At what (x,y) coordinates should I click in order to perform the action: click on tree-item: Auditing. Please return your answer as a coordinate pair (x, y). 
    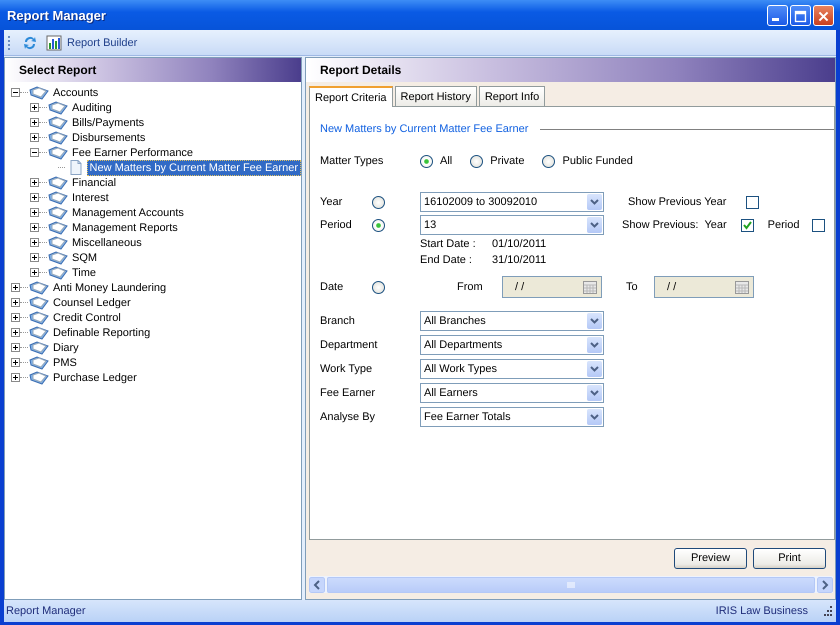
    Looking at the image, I should click on (92, 108).